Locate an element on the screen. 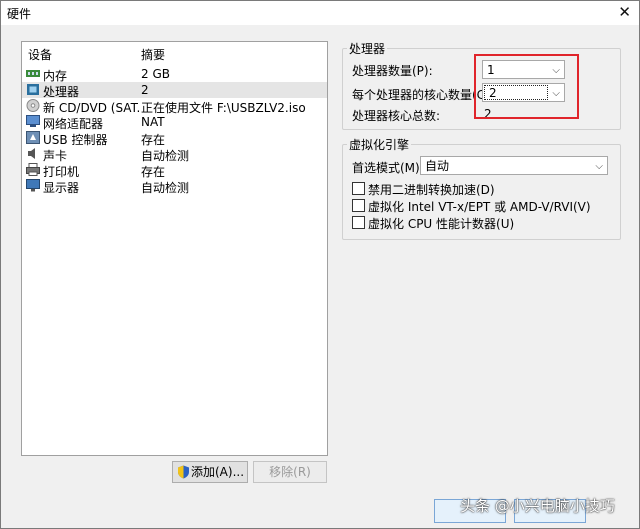  checkbox-label: 禁用二进制转换加速(D) is located at coordinates (431, 190).